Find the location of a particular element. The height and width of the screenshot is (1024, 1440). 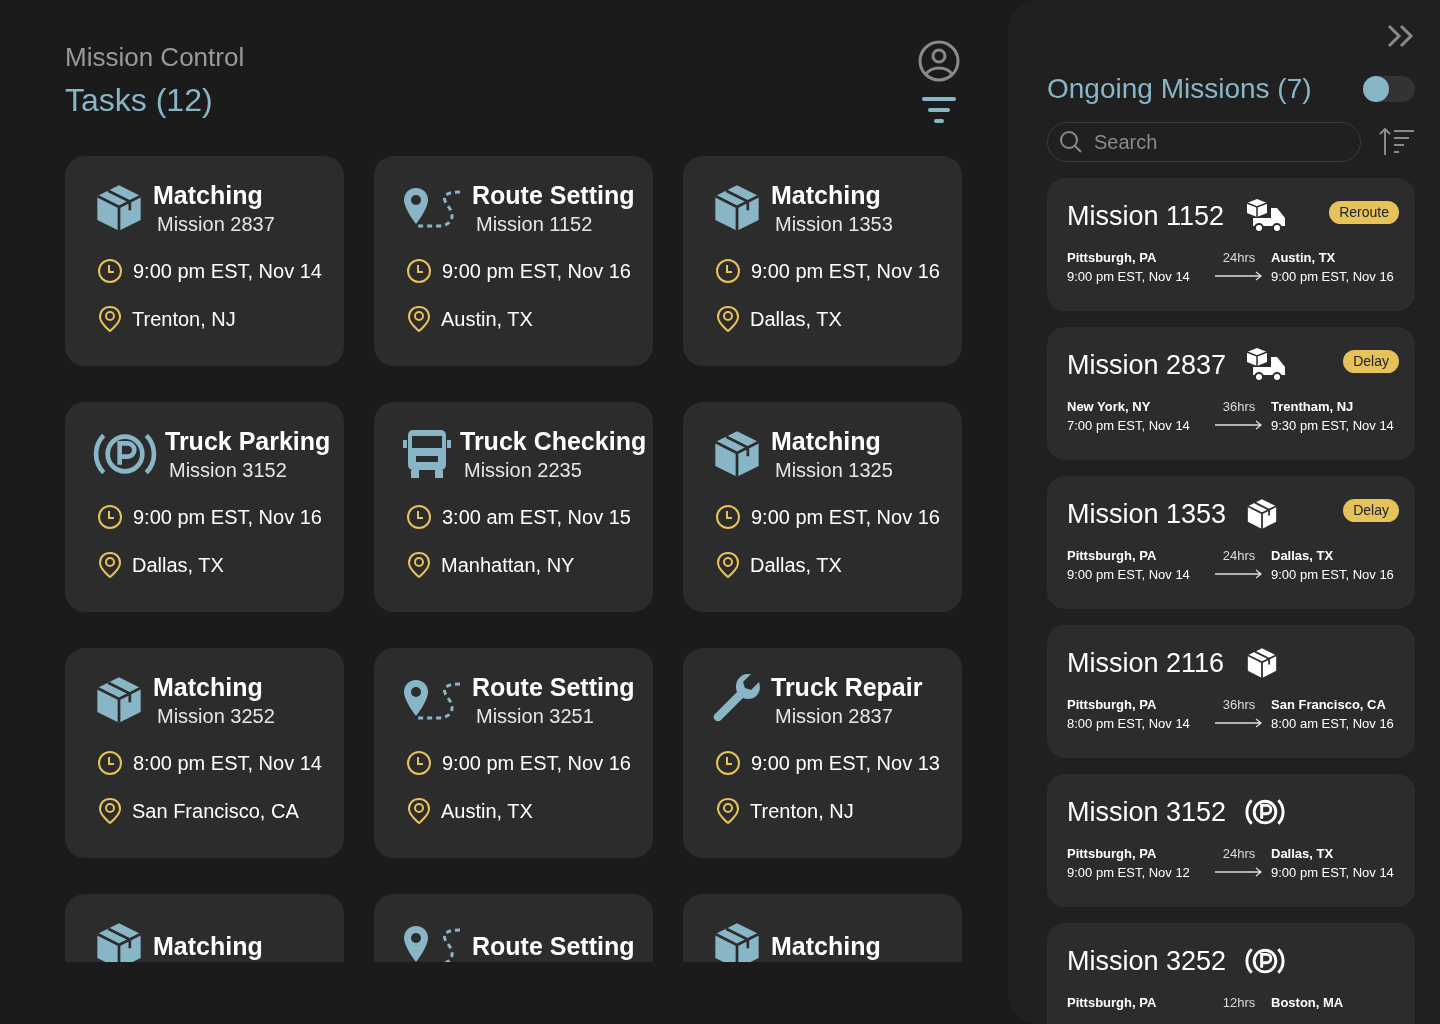

box-icon is located at coordinates (1262, 663).